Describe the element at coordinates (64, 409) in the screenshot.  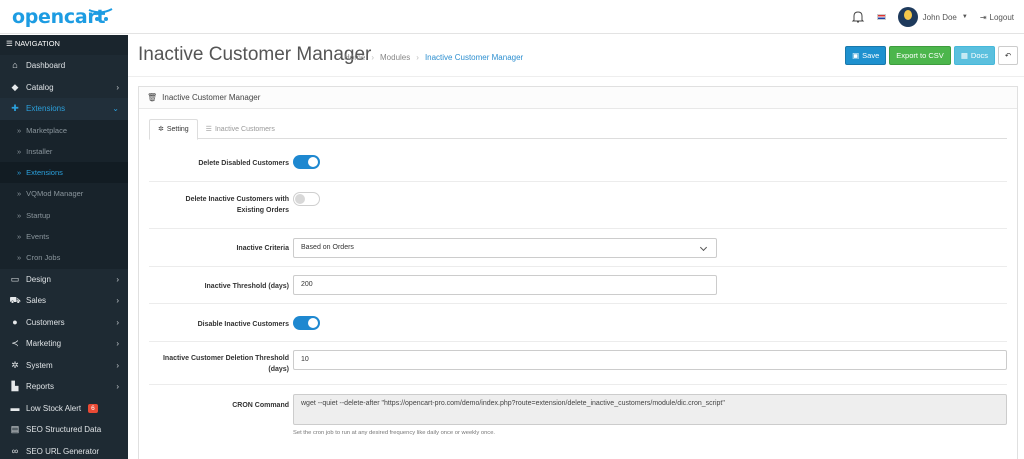
I see `sidebar-item-low-stock-alert: ▬ Low Stock Alert 6` at that location.